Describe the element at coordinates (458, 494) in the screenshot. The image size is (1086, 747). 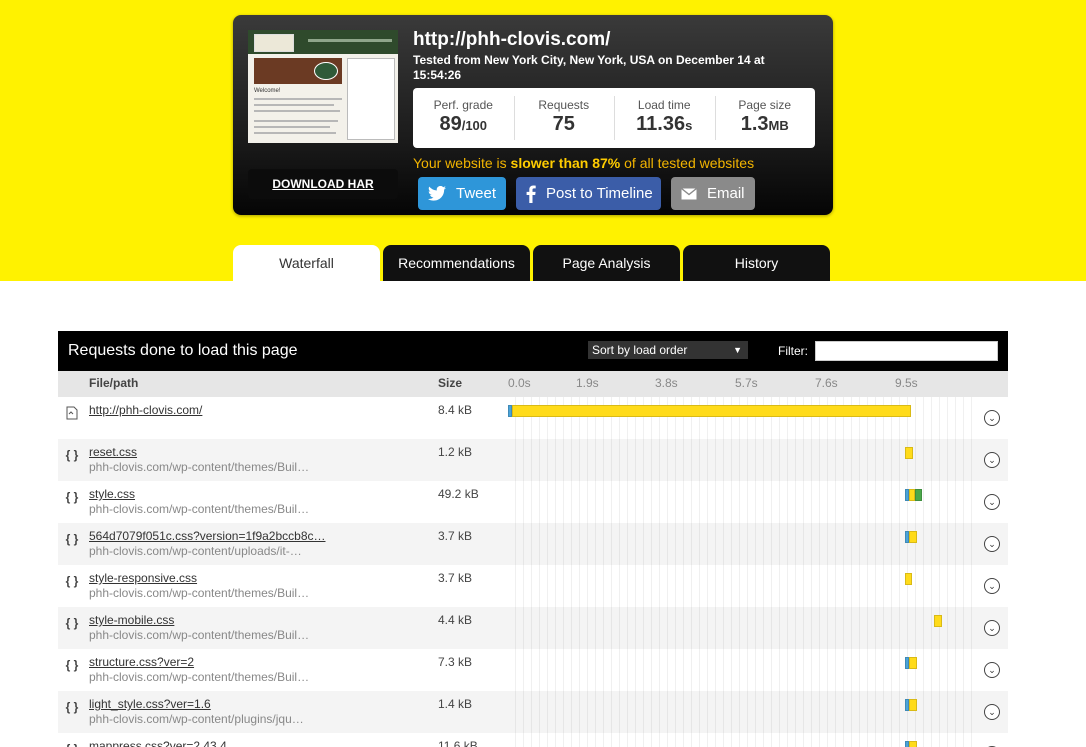
I see `request-size: 49.2 kB` at that location.